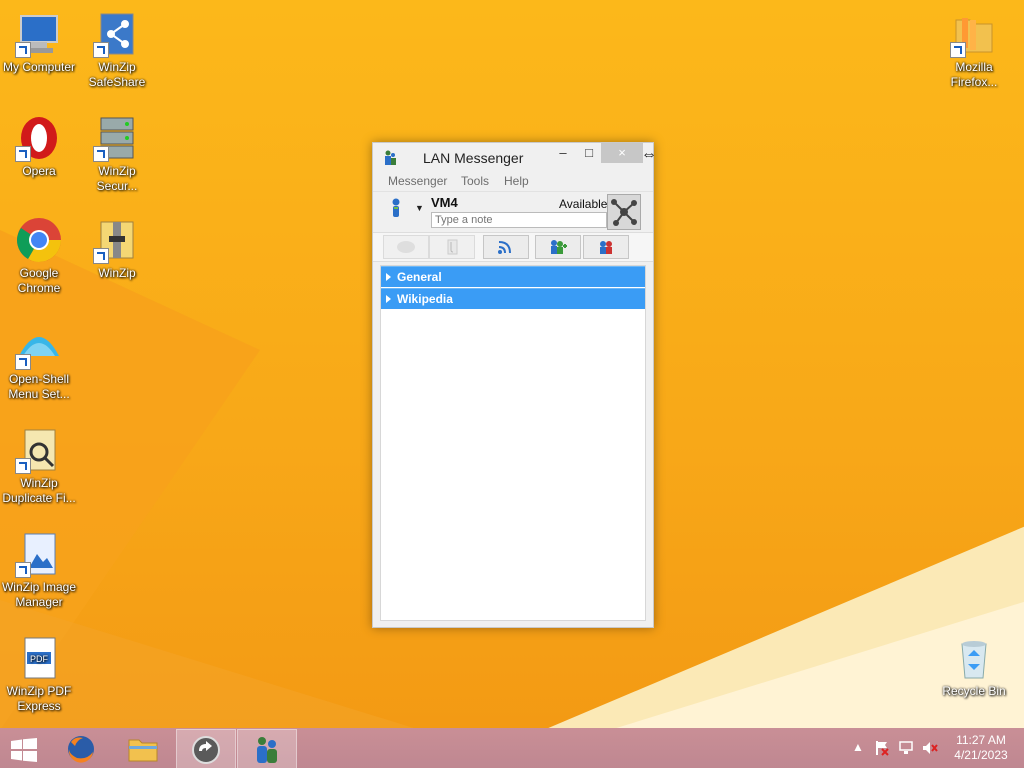 This screenshot has width=1024, height=769. What do you see at coordinates (39, 698) in the screenshot?
I see `desktop-icon-label: WinZip PDF Express` at bounding box center [39, 698].